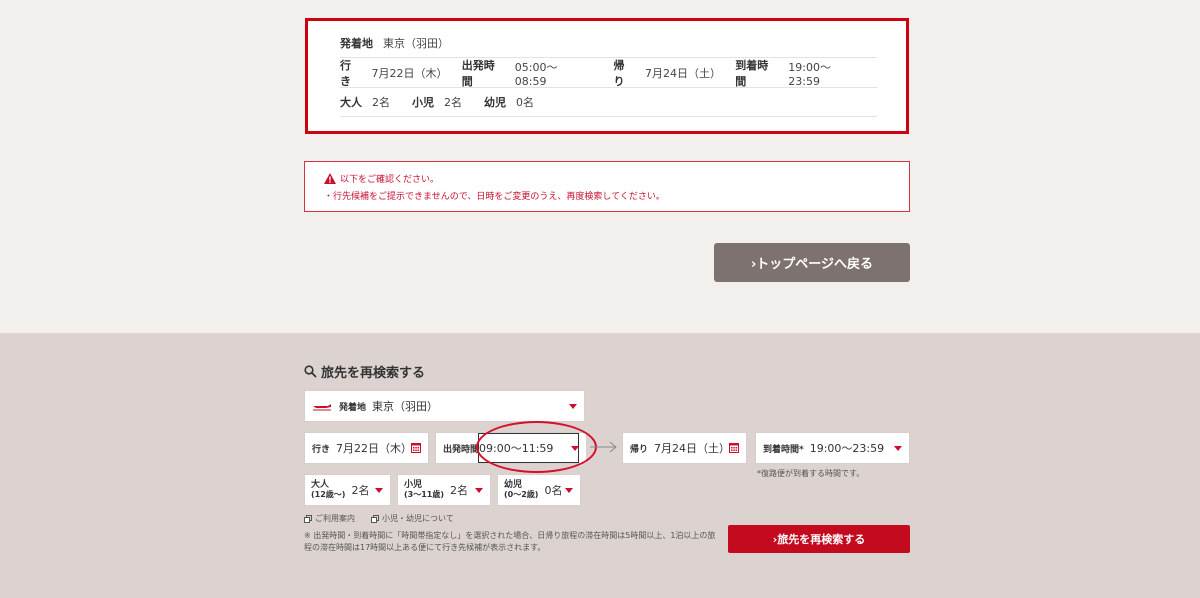  Describe the element at coordinates (381, 102) in the screenshot. I see `adult-value: 2名` at that location.